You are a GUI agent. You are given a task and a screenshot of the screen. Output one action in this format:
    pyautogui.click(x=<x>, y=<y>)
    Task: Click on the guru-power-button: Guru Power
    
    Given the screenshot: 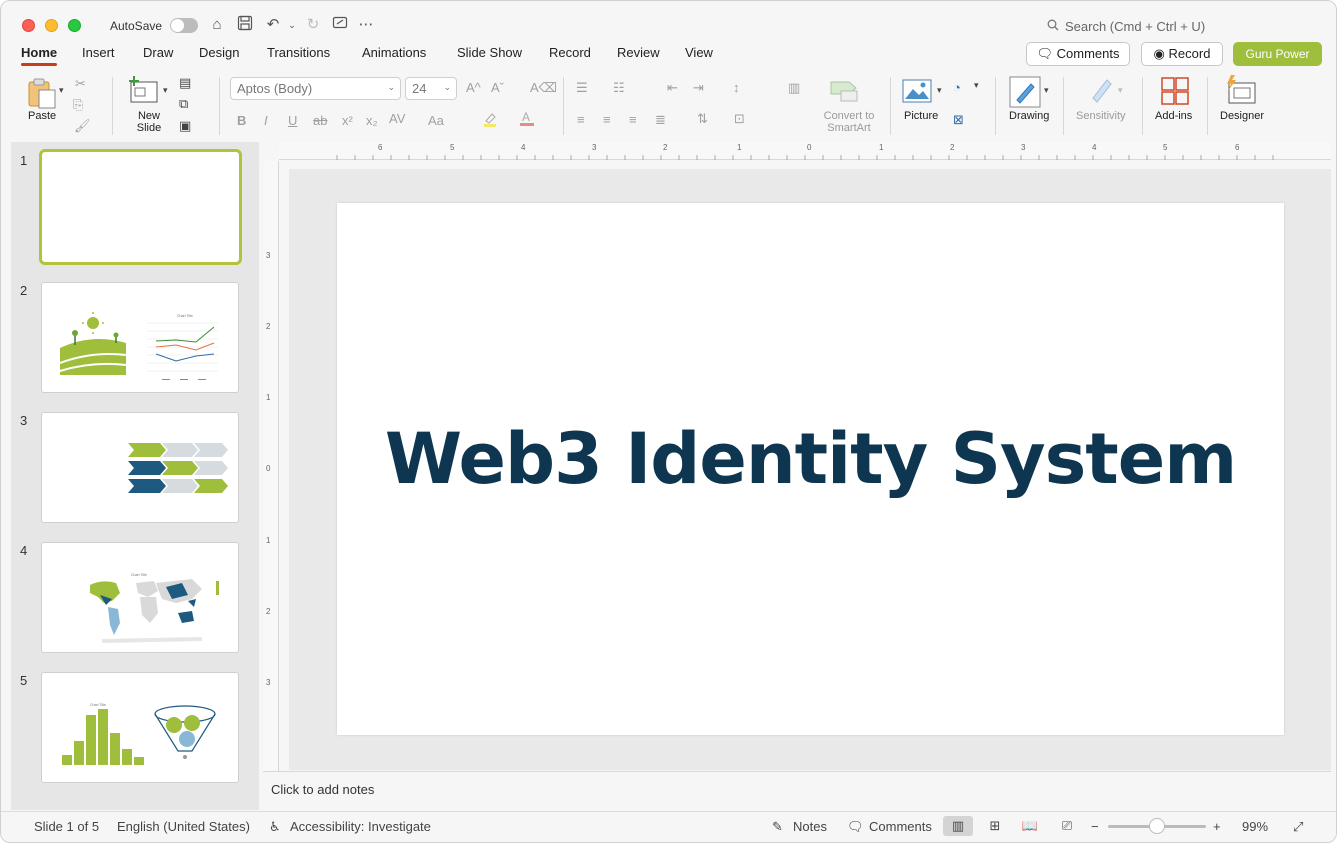 What is the action you would take?
    pyautogui.click(x=1277, y=54)
    